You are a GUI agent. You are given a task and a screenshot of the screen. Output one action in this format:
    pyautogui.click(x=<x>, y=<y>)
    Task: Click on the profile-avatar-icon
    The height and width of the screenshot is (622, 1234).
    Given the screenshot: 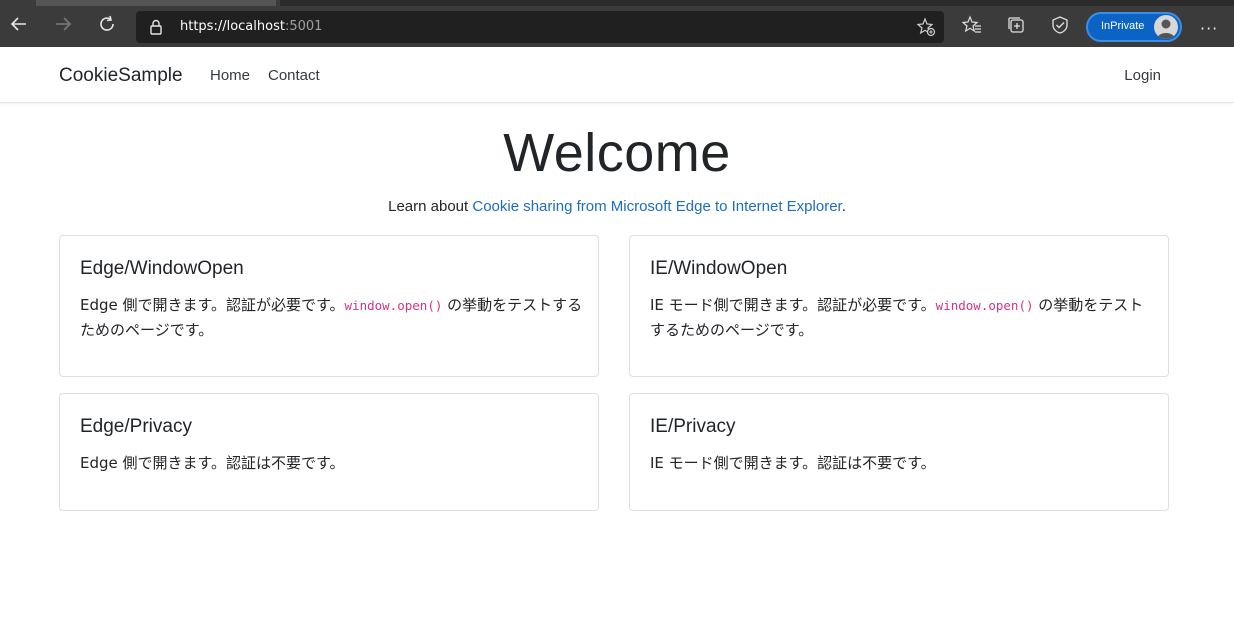 What is the action you would take?
    pyautogui.click(x=1166, y=27)
    